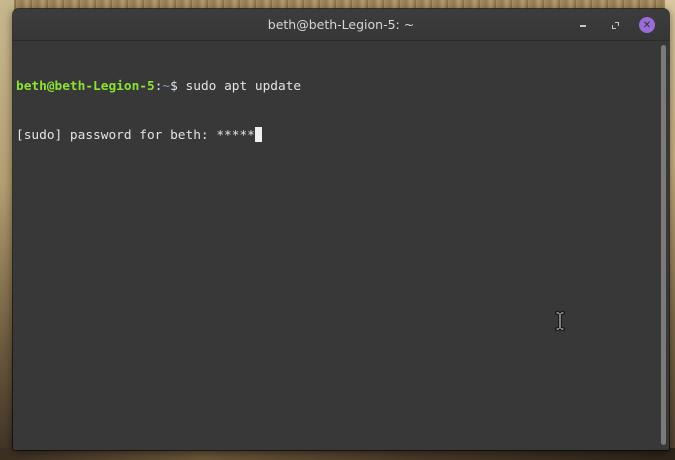 This screenshot has height=460, width=675. Describe the element at coordinates (337, 135) in the screenshot. I see `password-line: [sudo] password for beth: *****` at that location.